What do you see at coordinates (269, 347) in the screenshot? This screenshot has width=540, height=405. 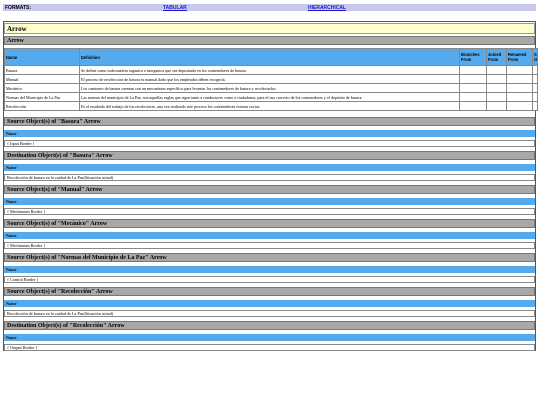 I see `section-value: { Output Border }` at bounding box center [269, 347].